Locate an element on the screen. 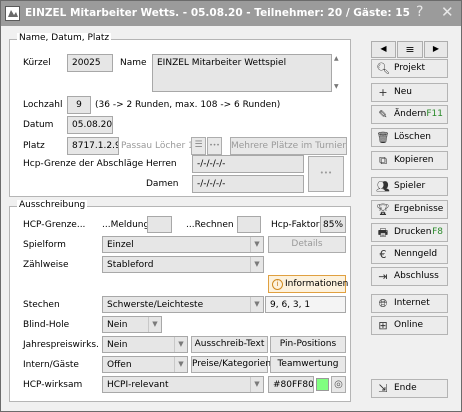 The width and height of the screenshot is (462, 412). stechen-select: Schwerste/Leichteste ▼ is located at coordinates (183, 304).